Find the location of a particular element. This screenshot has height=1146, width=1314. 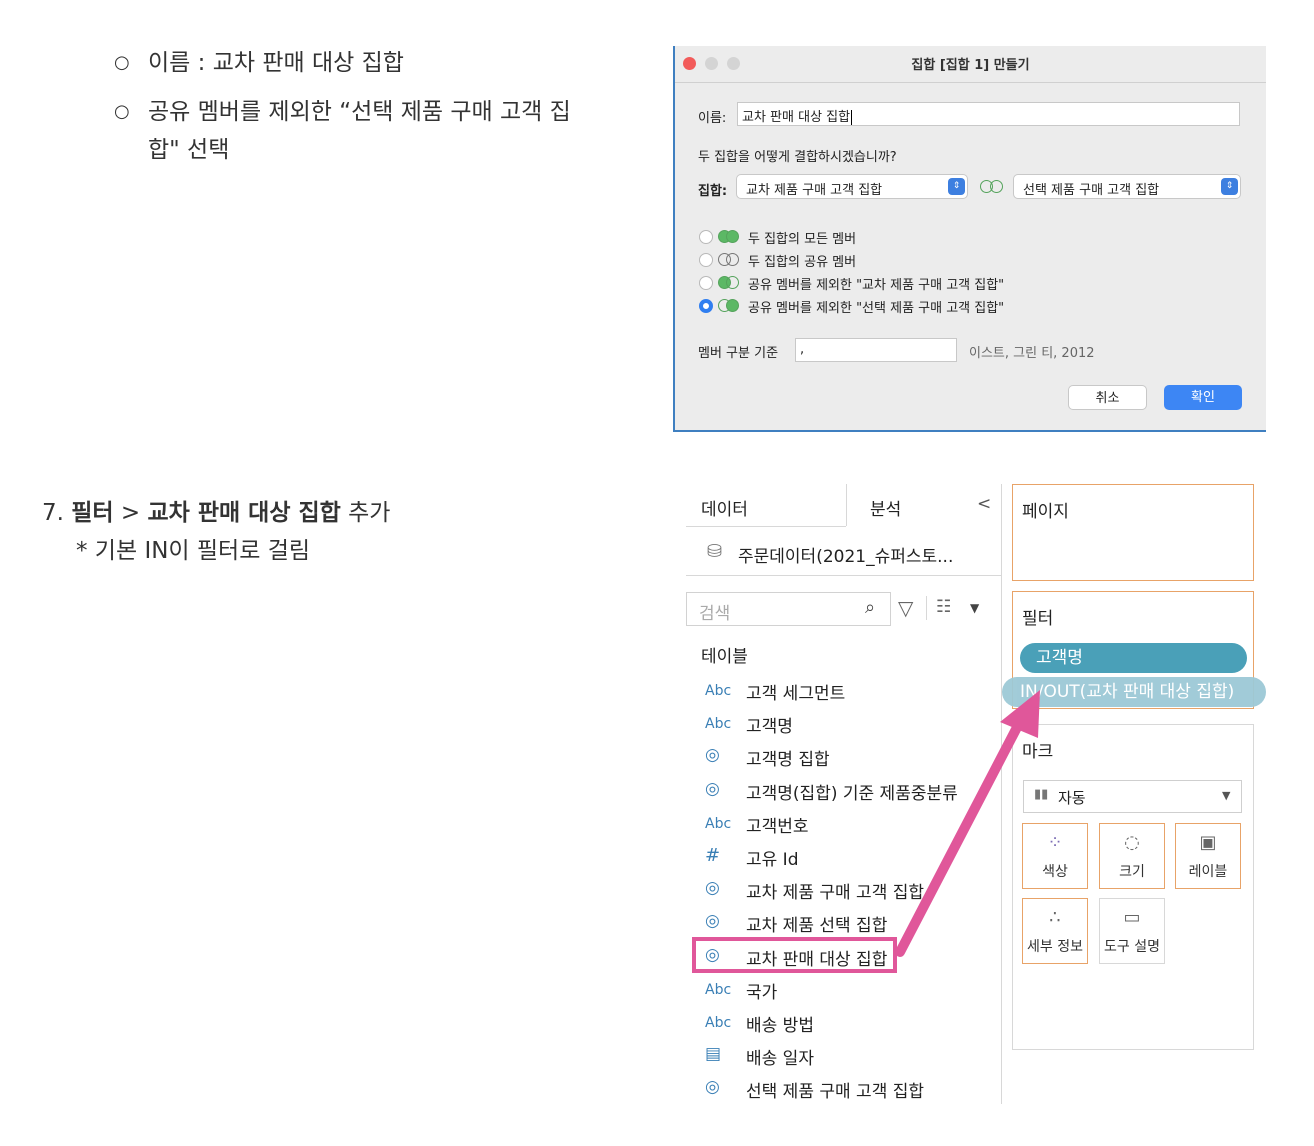

drag-arrow-line is located at coordinates (962, 832).